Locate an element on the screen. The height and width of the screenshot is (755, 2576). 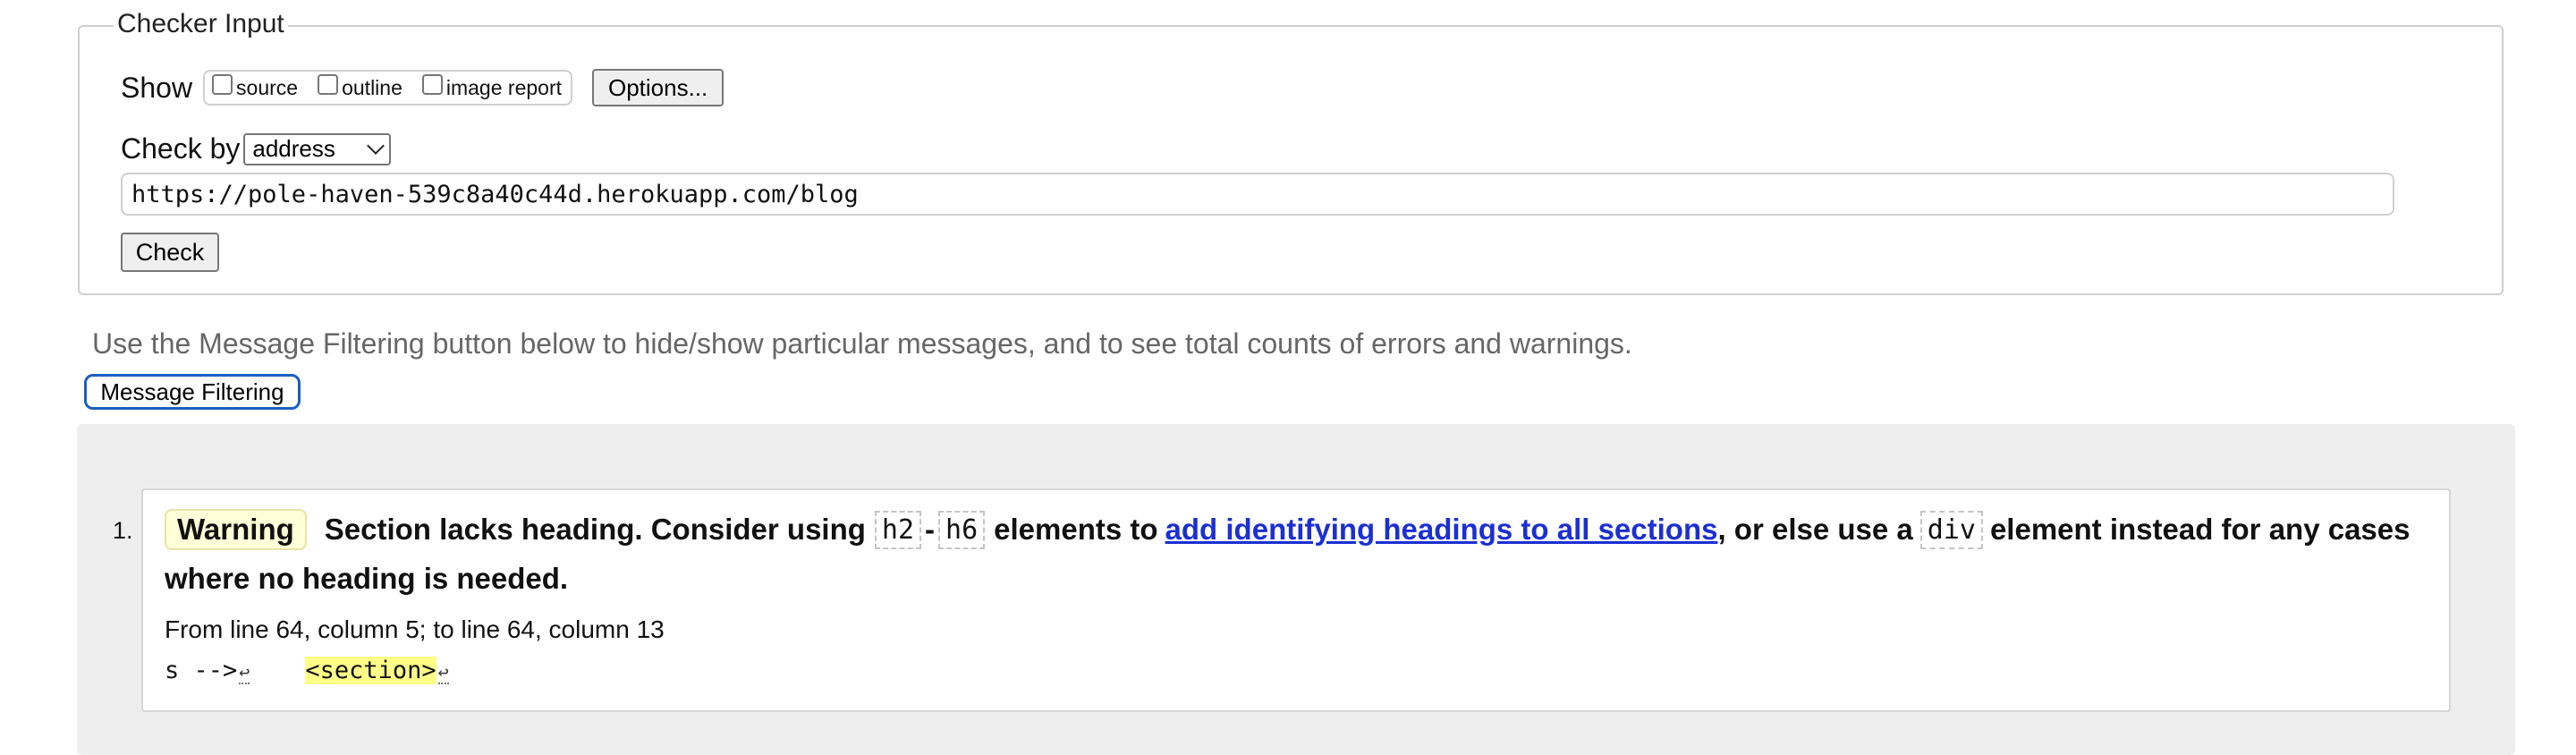
code-h6: h6 is located at coordinates (962, 529).